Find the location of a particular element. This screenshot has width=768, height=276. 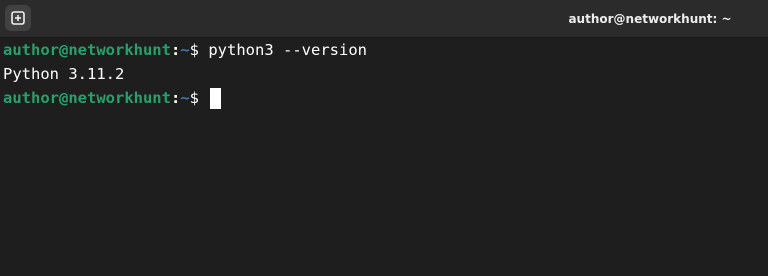

terminal-line-prompt: author@networkhunt: ~ $ is located at coordinates (385, 98).